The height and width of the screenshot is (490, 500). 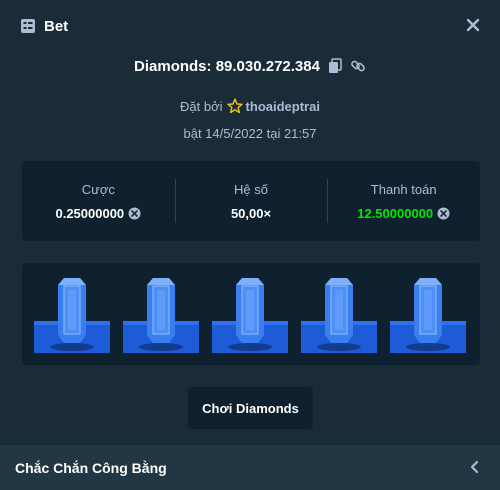 I want to click on bet-id-label: Diamonds: 89.030.272.384, so click(x=227, y=66).